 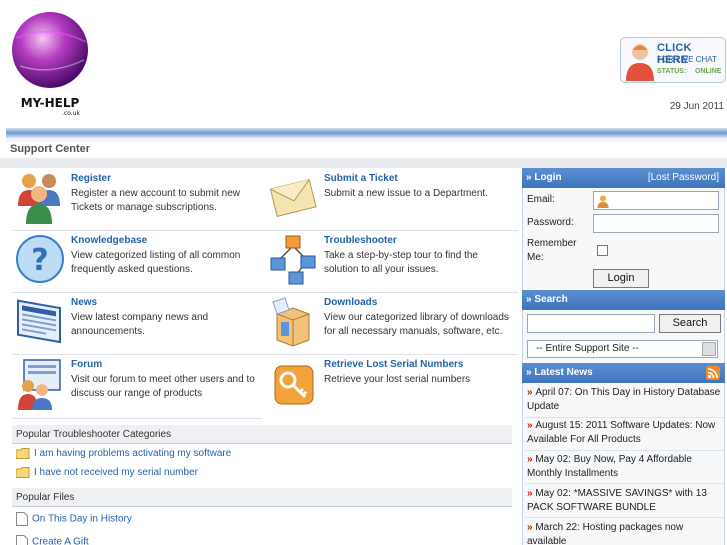 I want to click on popular-files-heading: Popular Files, so click(x=262, y=497).